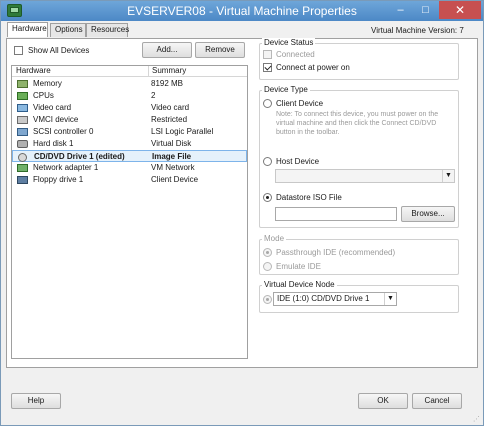  Describe the element at coordinates (274, 238) in the screenshot. I see `mode-title: Mode` at that location.